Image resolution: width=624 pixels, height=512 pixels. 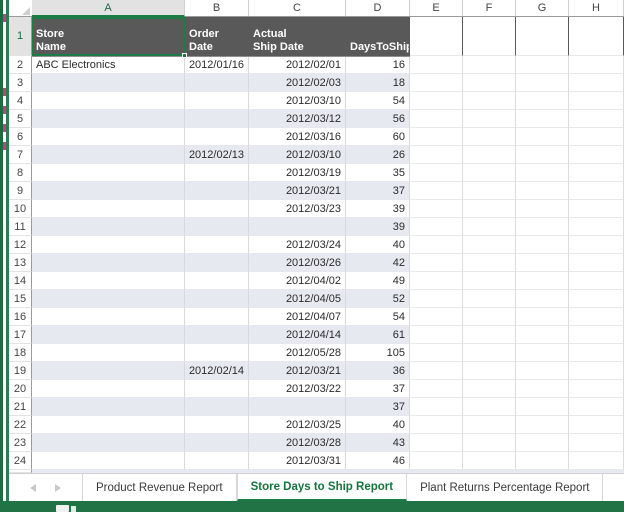 I want to click on empty-cell-E13, so click(x=436, y=263).